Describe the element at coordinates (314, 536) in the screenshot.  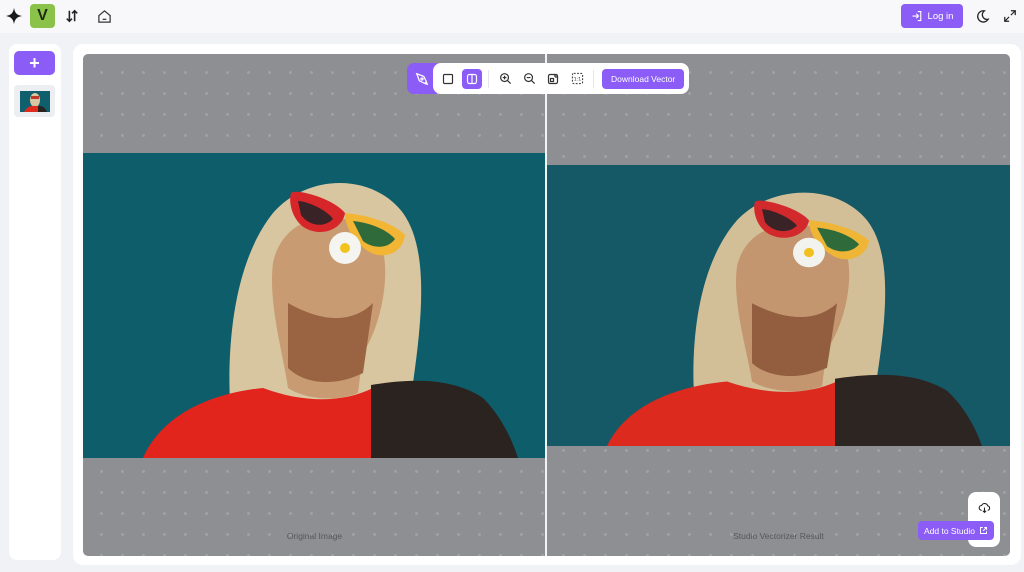
I see `original-image-label: Original Image` at that location.